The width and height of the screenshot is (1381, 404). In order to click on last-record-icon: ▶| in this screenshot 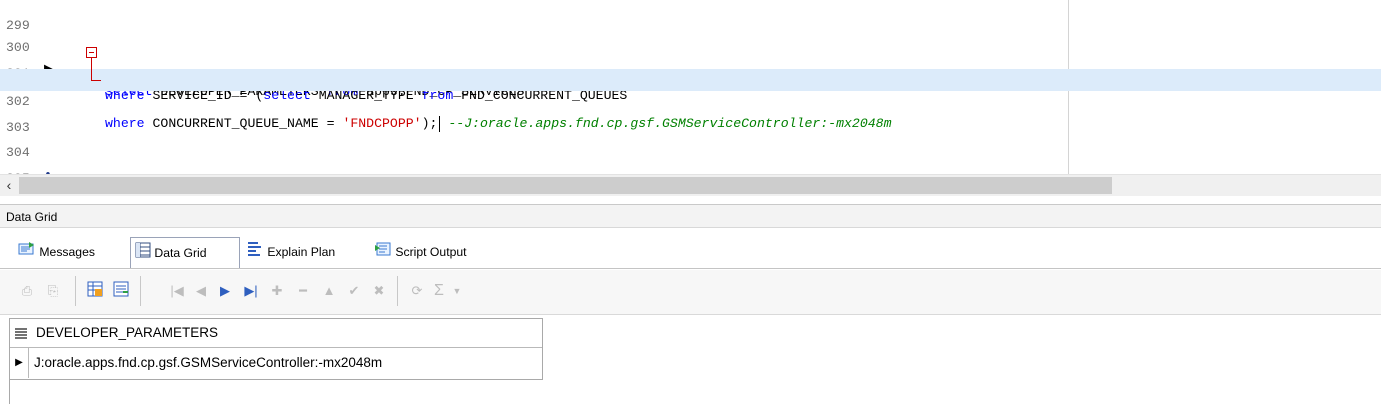, I will do `click(251, 291)`.